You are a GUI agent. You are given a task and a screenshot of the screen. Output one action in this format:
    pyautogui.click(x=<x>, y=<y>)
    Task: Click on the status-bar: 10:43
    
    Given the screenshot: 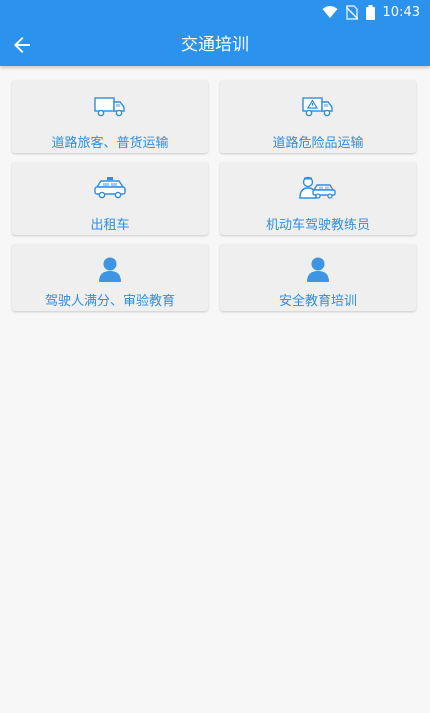 What is the action you would take?
    pyautogui.click(x=215, y=12)
    